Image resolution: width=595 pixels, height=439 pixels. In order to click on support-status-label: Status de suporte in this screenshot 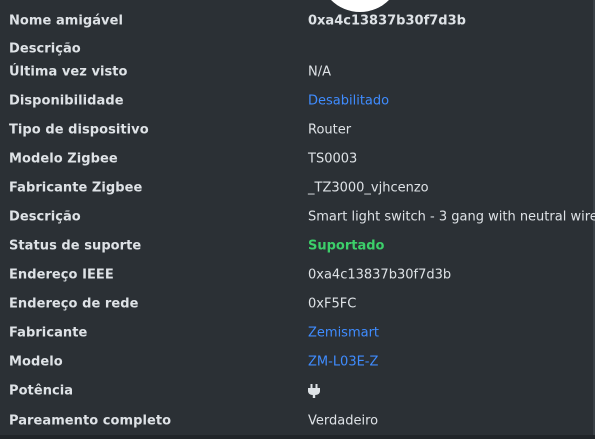, I will do `click(75, 245)`.